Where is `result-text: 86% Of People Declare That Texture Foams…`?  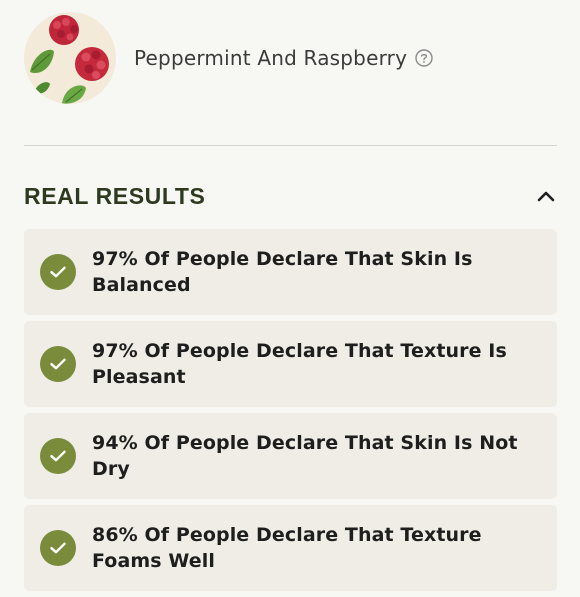 result-text: 86% Of People Declare That Texture Foams… is located at coordinates (287, 548).